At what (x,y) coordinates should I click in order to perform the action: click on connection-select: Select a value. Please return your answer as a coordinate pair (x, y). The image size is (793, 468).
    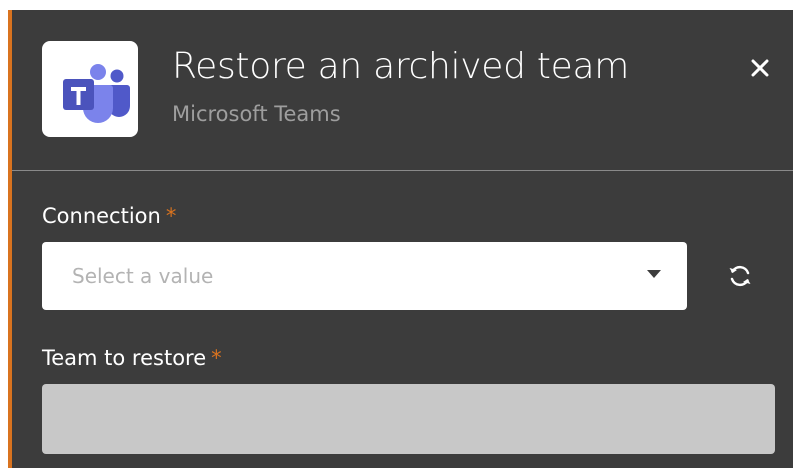
    Looking at the image, I should click on (364, 276).